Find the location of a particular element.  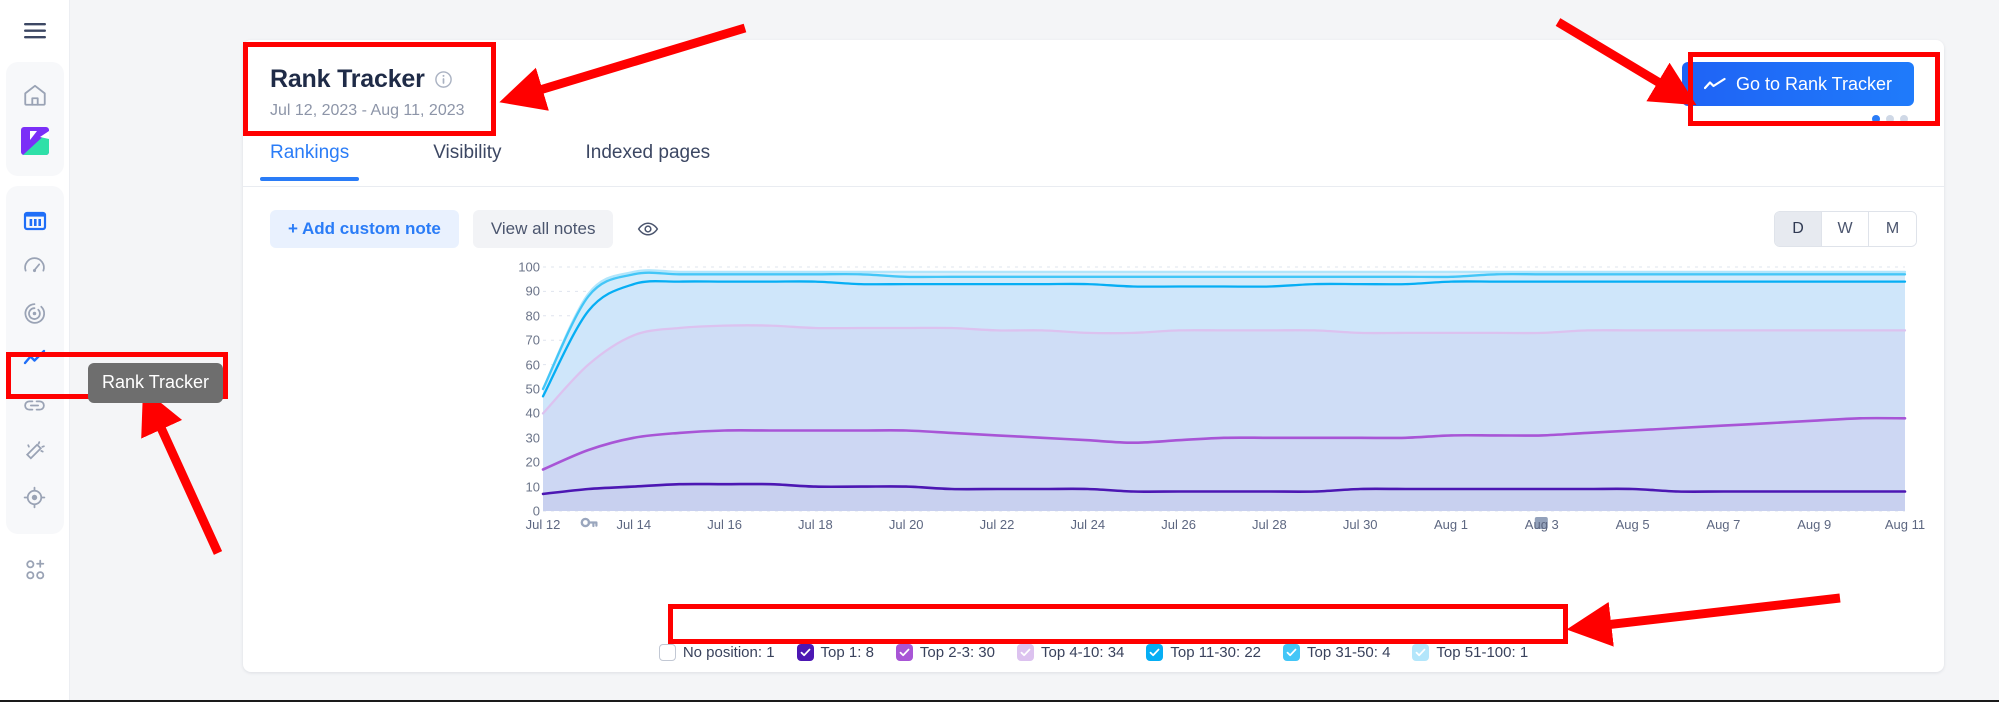

granularity-month: M is located at coordinates (1892, 228).